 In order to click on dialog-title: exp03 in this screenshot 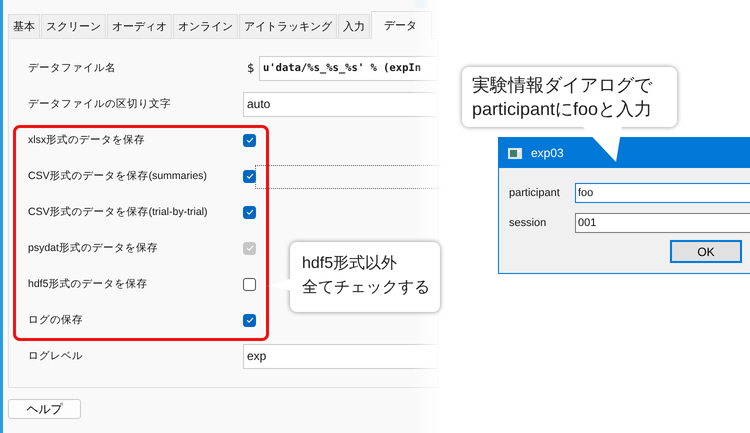, I will do `click(547, 153)`.